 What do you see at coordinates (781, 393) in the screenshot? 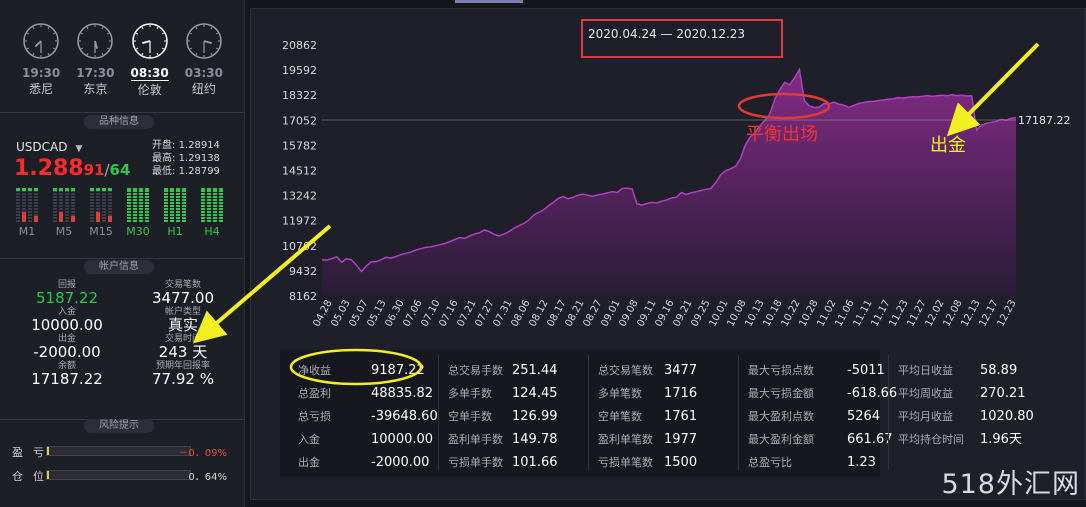
I see `stat-label: 最大亏损金额` at bounding box center [781, 393].